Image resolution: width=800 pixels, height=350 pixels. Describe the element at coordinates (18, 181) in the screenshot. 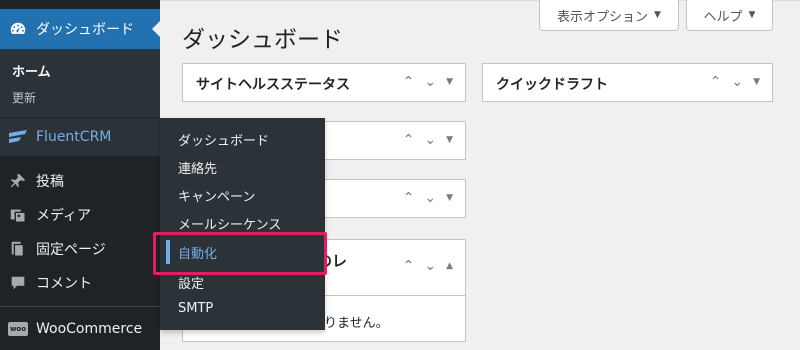

I see `pin-icon` at that location.